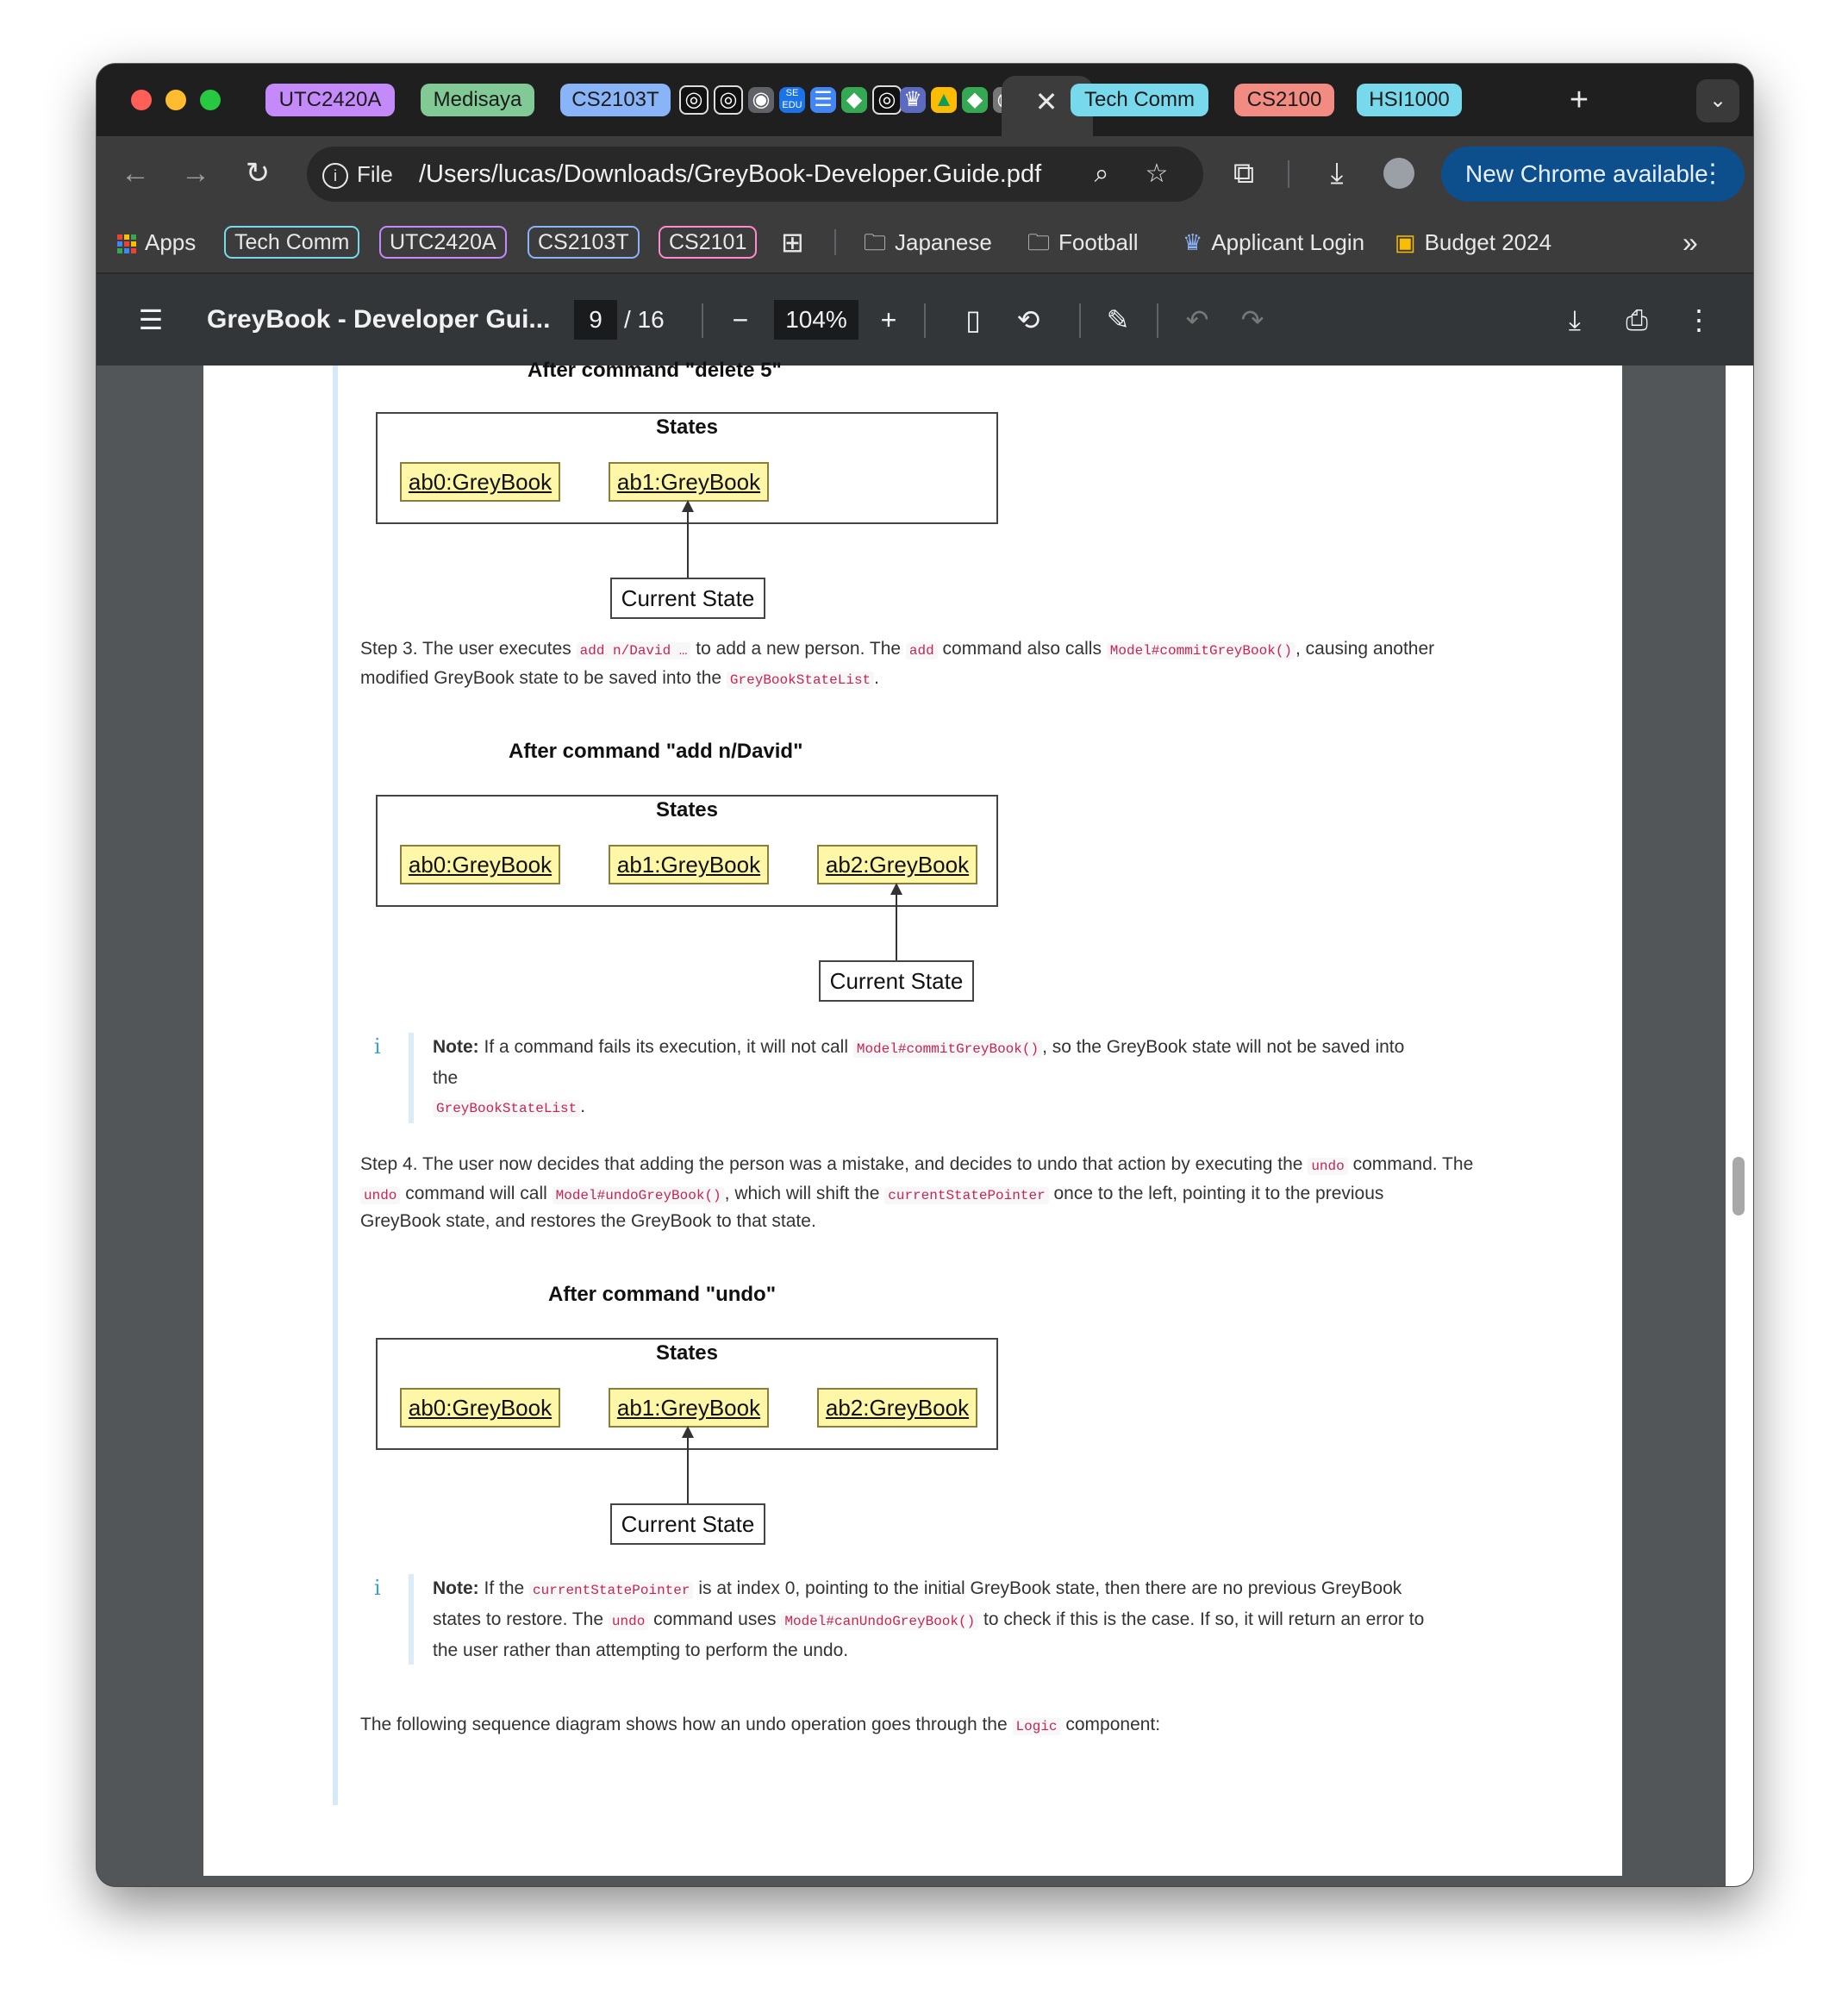 The height and width of the screenshot is (2012, 1848). Describe the element at coordinates (761, 100) in the screenshot. I see `chrome-icon: ◉` at that location.